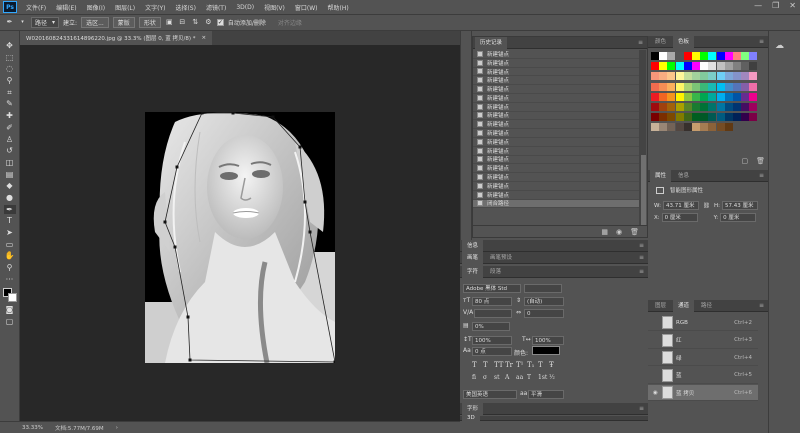 This screenshot has height=433, width=800. I want to click on path-arrangement-icon: ⇅, so click(195, 22).